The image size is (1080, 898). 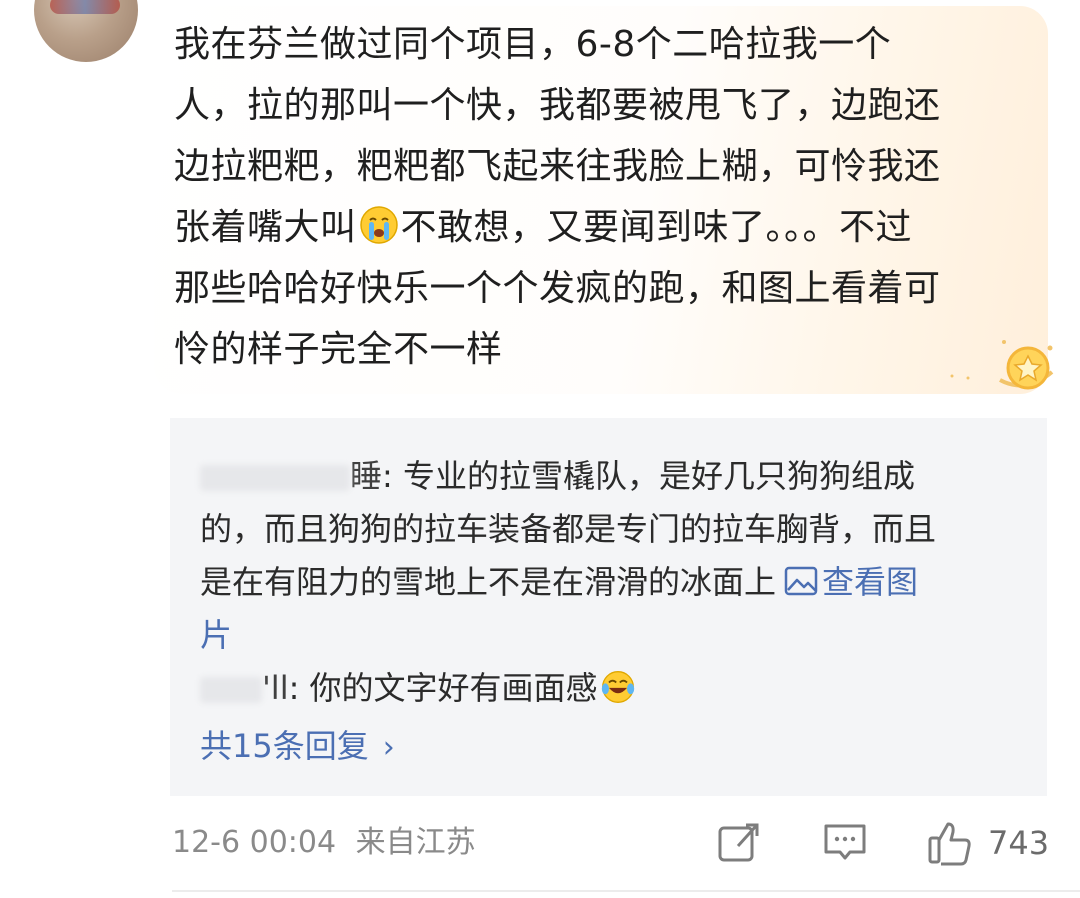 What do you see at coordinates (845, 843) in the screenshot?
I see `comment-icon` at bounding box center [845, 843].